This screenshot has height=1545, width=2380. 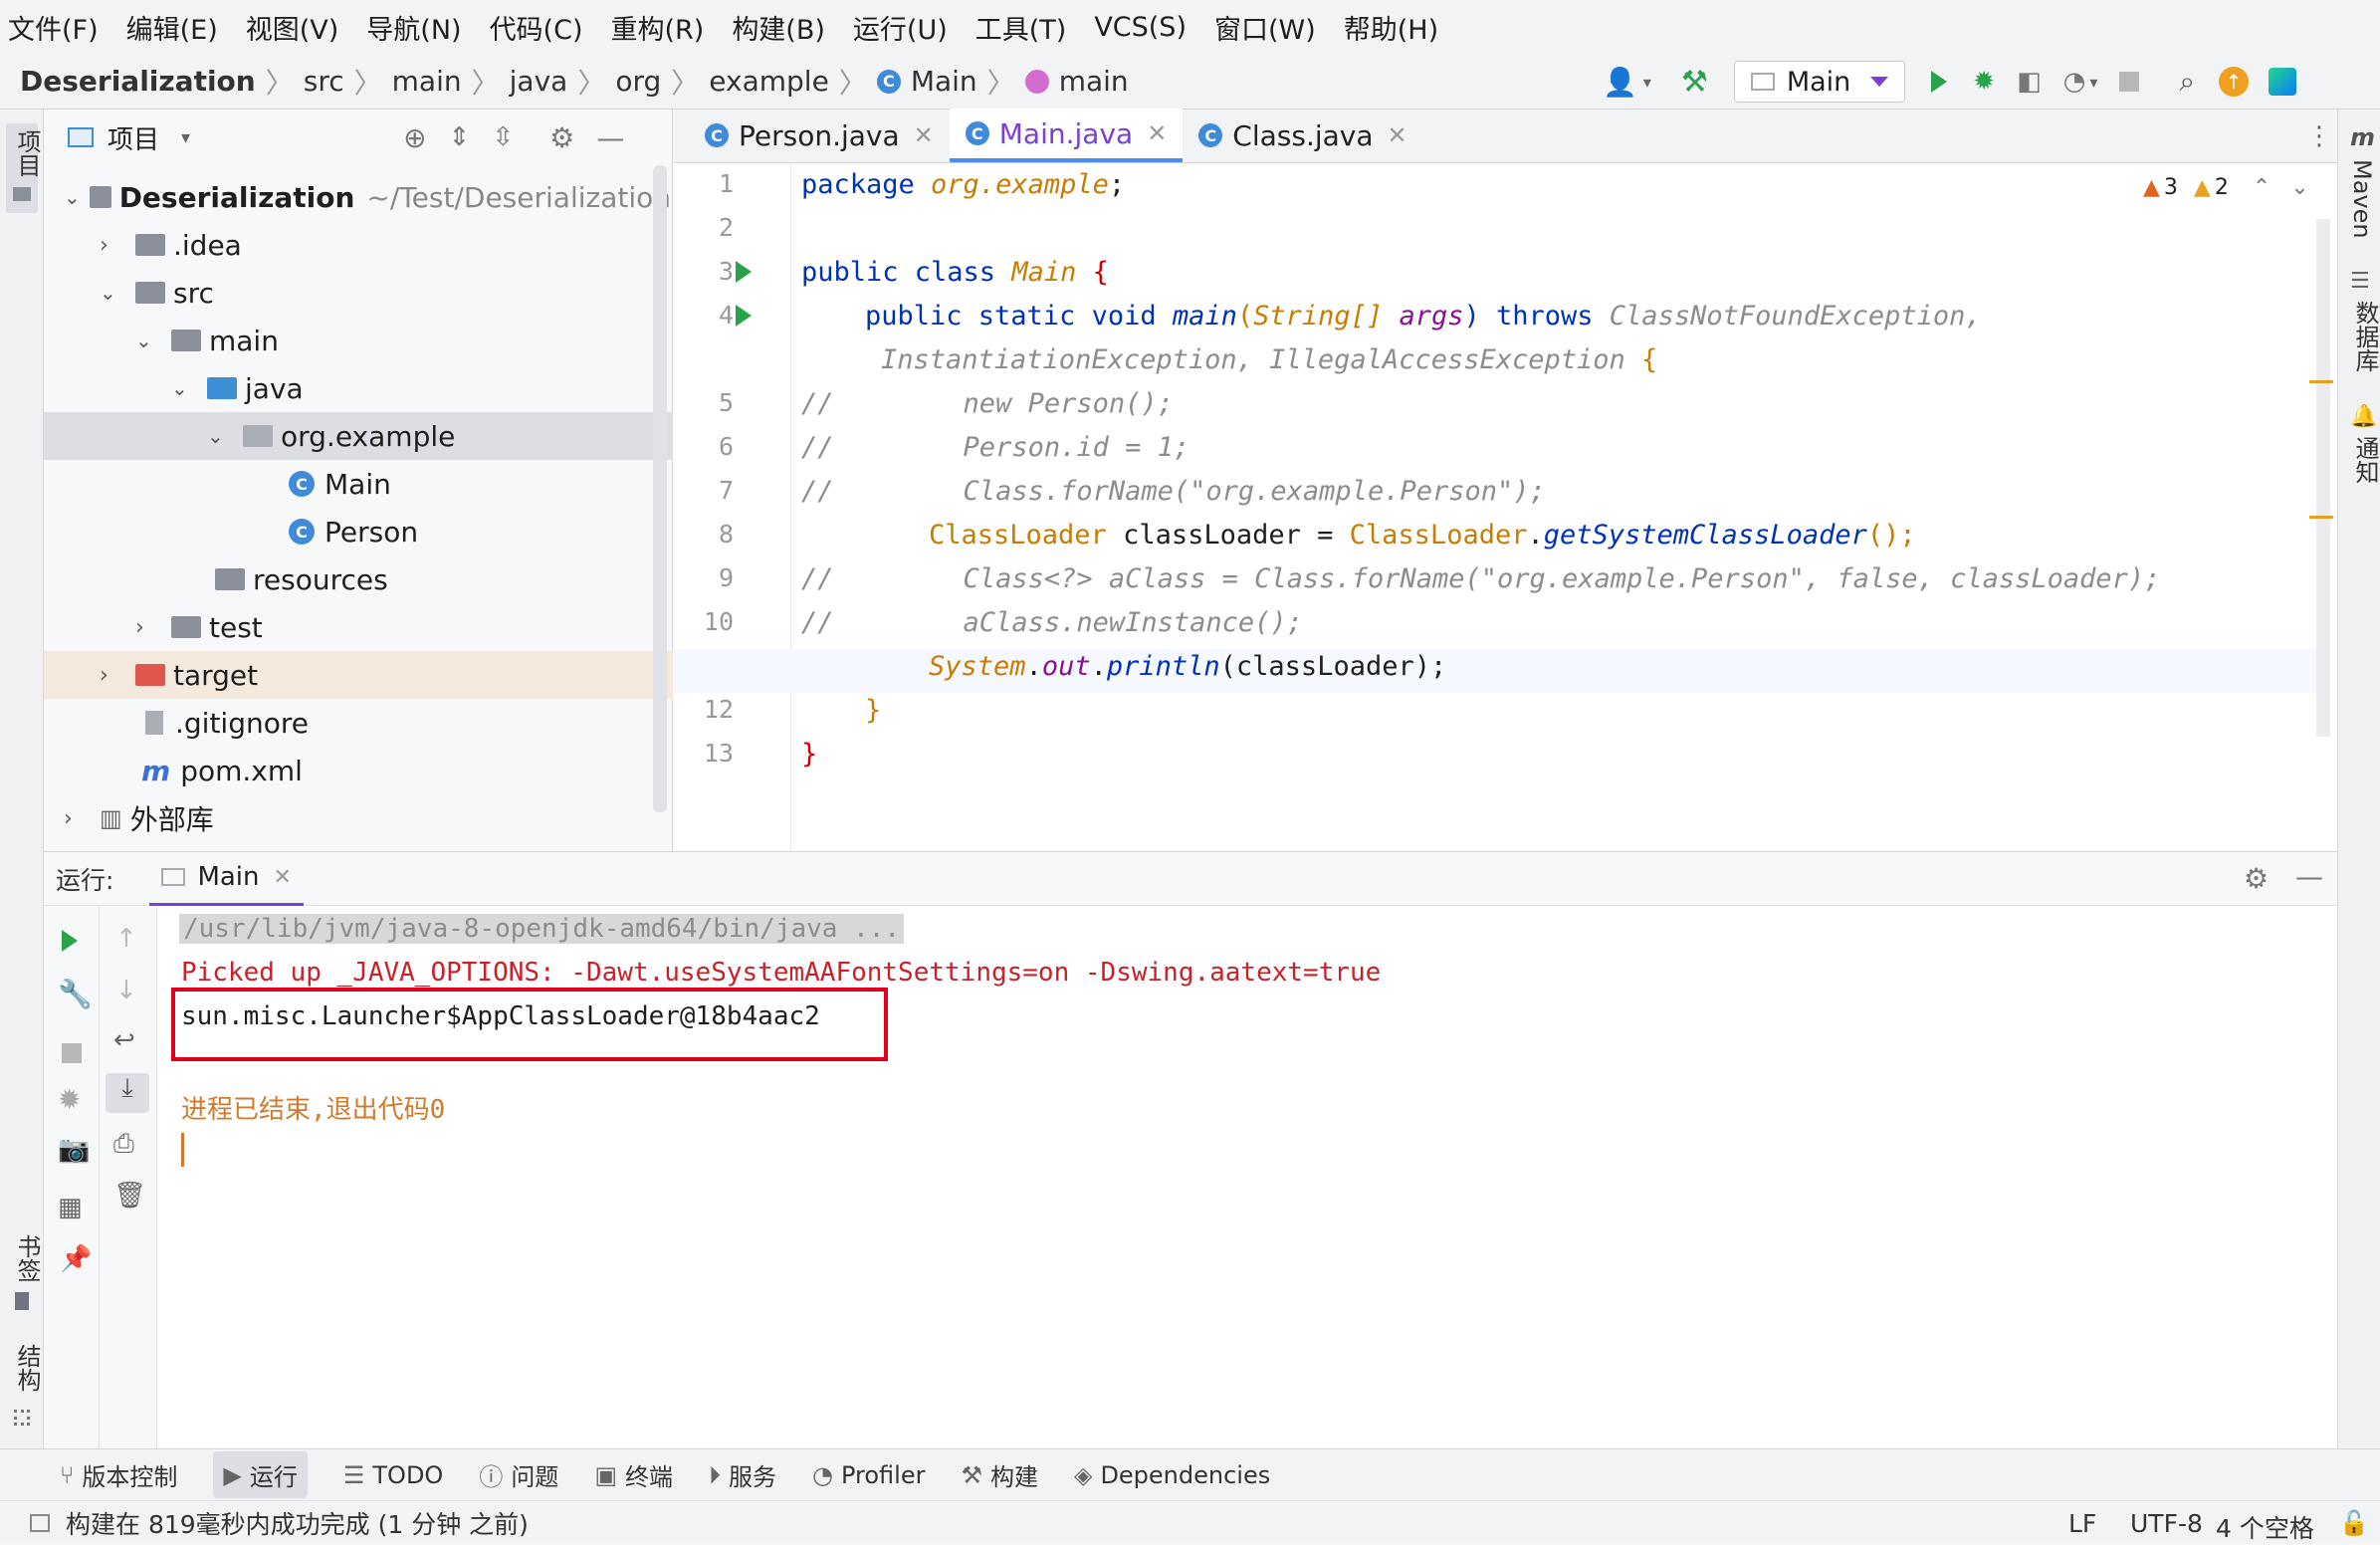 What do you see at coordinates (23, 1389) in the screenshot?
I see `structure-tool-button: 结构` at bounding box center [23, 1389].